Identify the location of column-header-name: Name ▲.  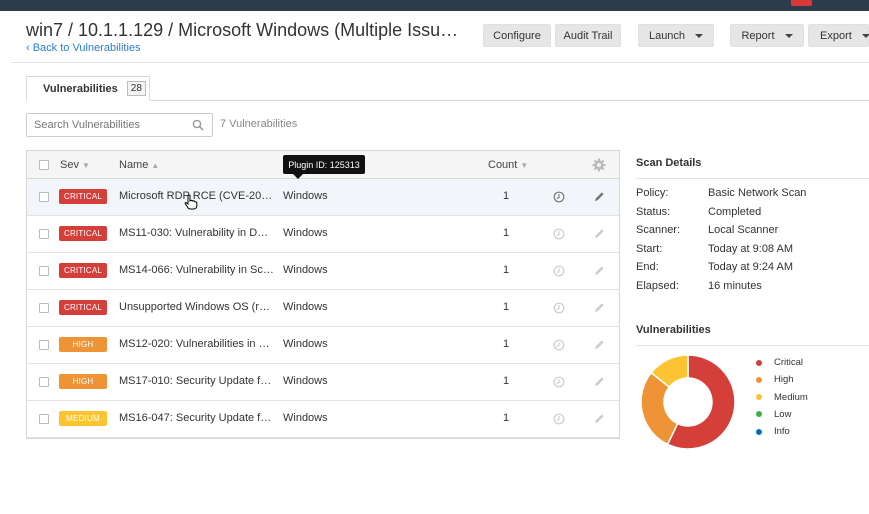
(139, 165).